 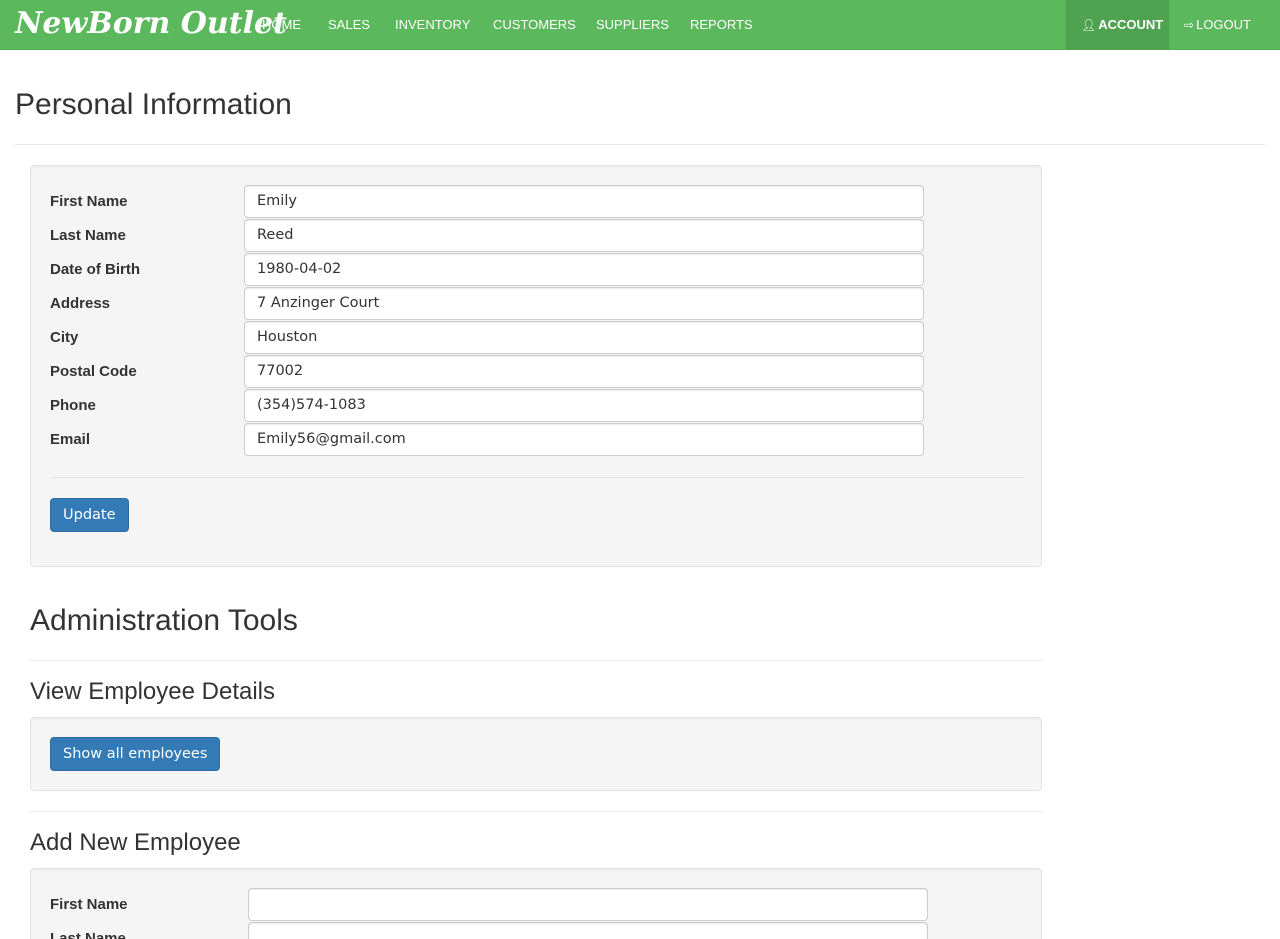 I want to click on nav-home: HOME, so click(x=281, y=25).